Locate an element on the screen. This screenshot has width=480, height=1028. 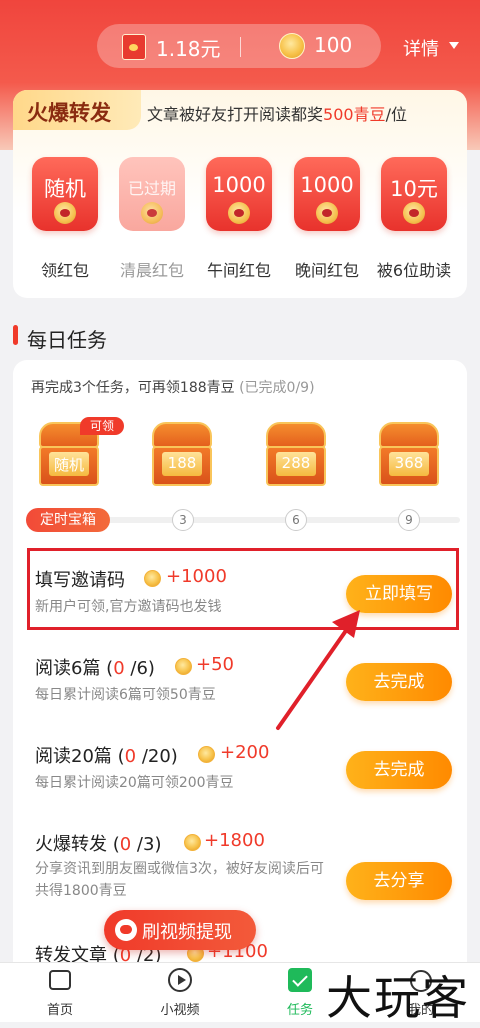
task-reward: +50 is located at coordinates (215, 664).